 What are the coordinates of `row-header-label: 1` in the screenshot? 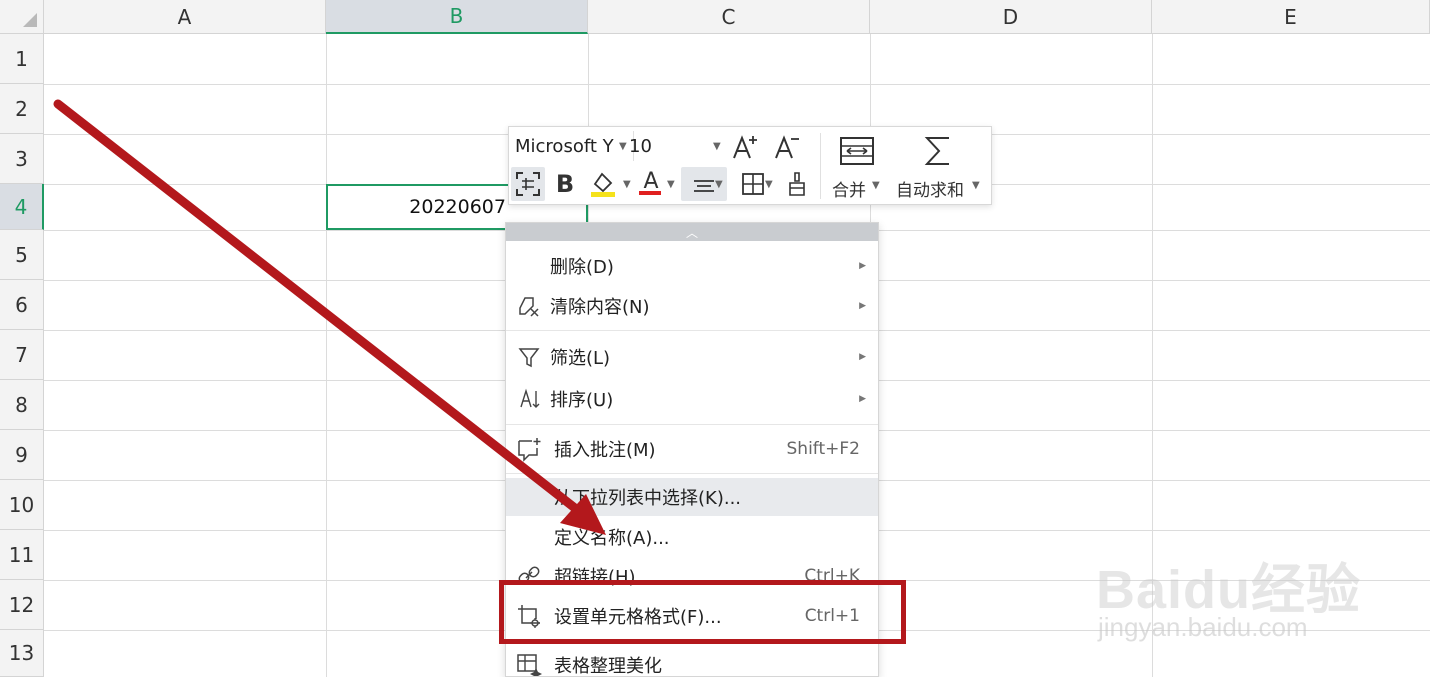 It's located at (21, 58).